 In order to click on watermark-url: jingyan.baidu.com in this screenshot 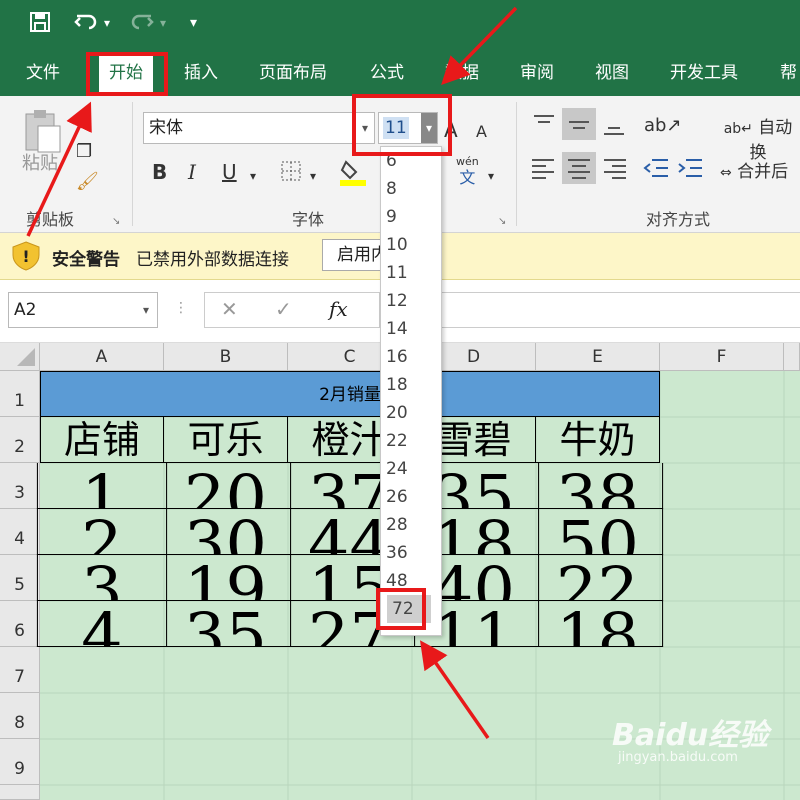, I will do `click(678, 757)`.